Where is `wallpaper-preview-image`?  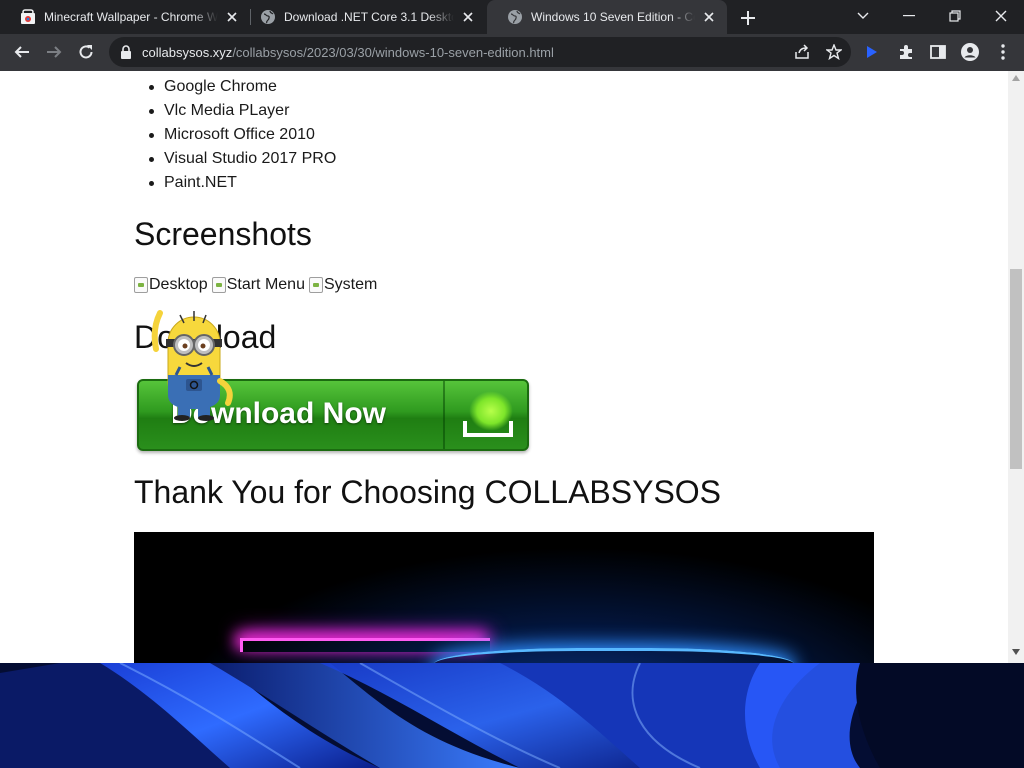
wallpaper-preview-image is located at coordinates (504, 597).